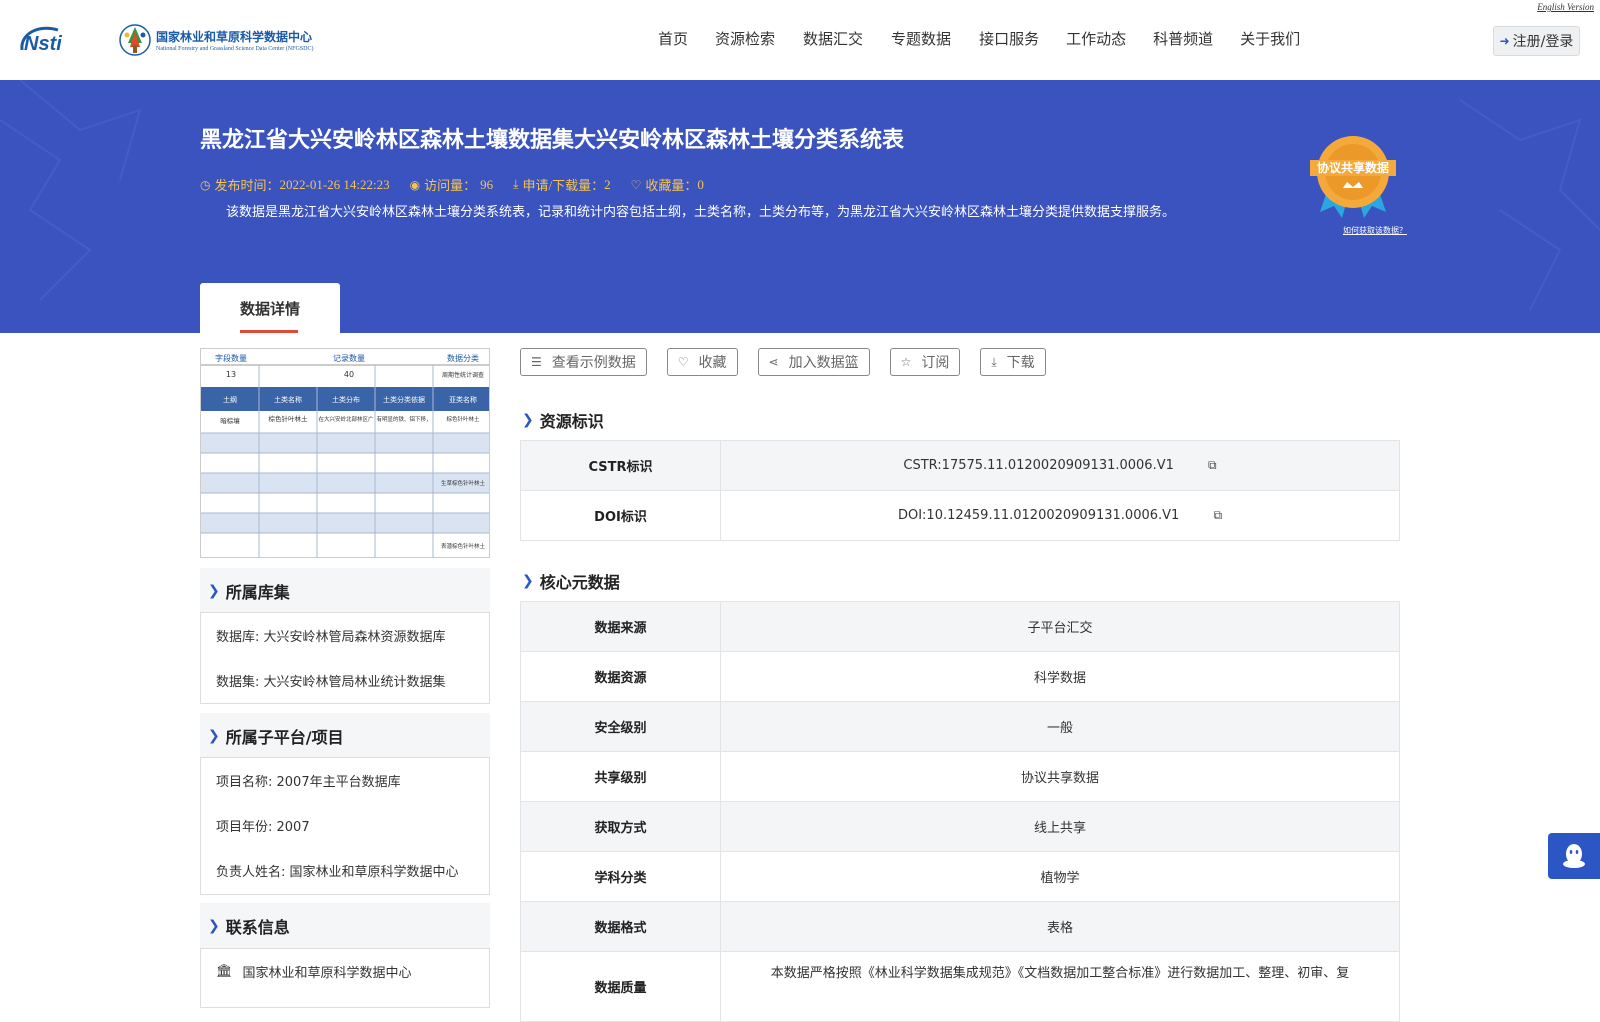 The width and height of the screenshot is (1600, 1022). I want to click on nav-api-service: 接口服务, so click(1009, 38).